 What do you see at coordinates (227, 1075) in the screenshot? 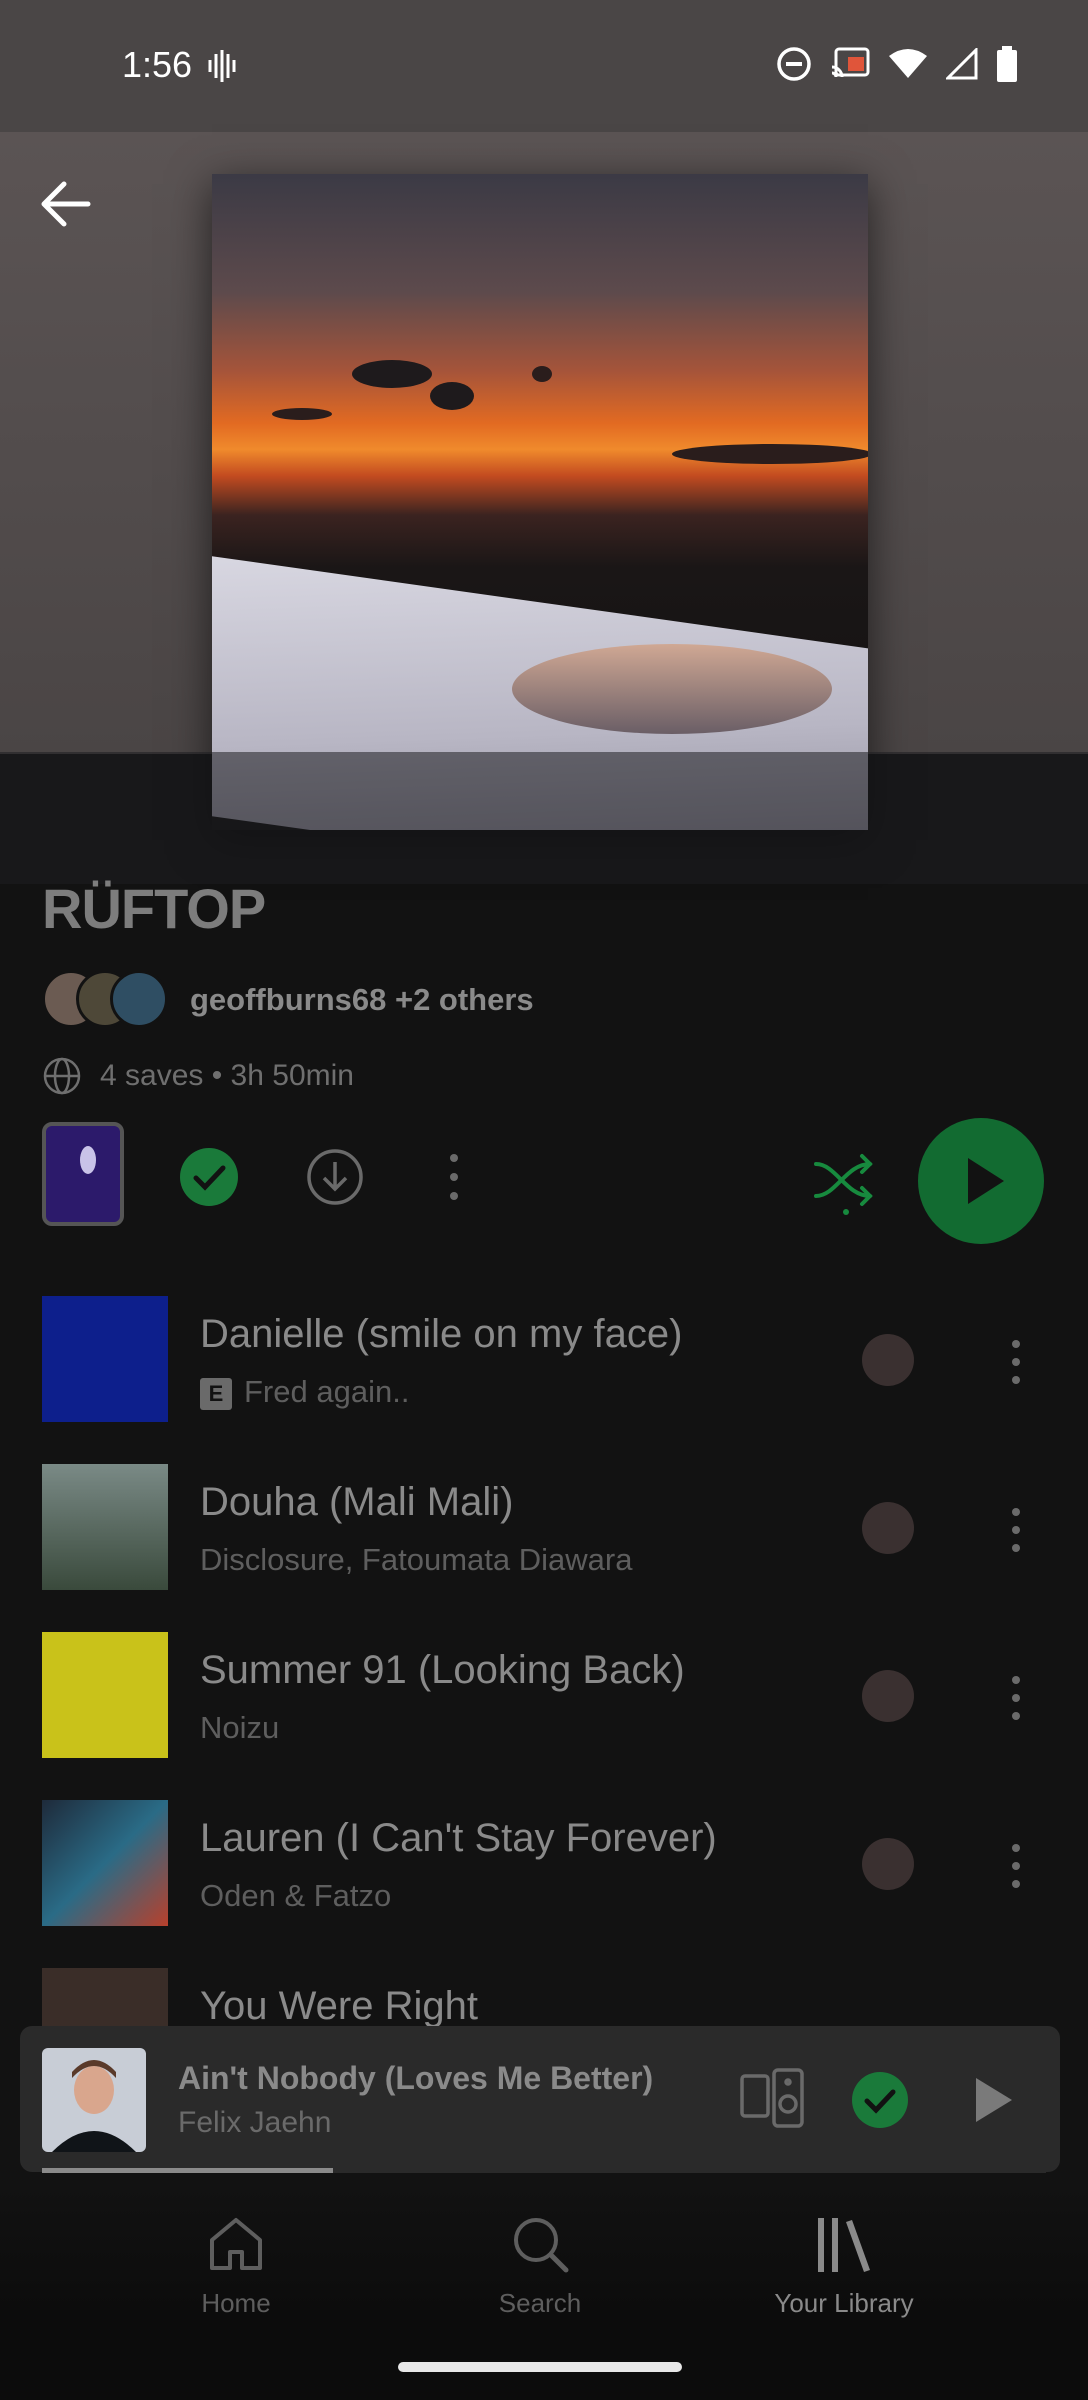
I see `playlist-stats: 4 saves • 3h 50min` at bounding box center [227, 1075].